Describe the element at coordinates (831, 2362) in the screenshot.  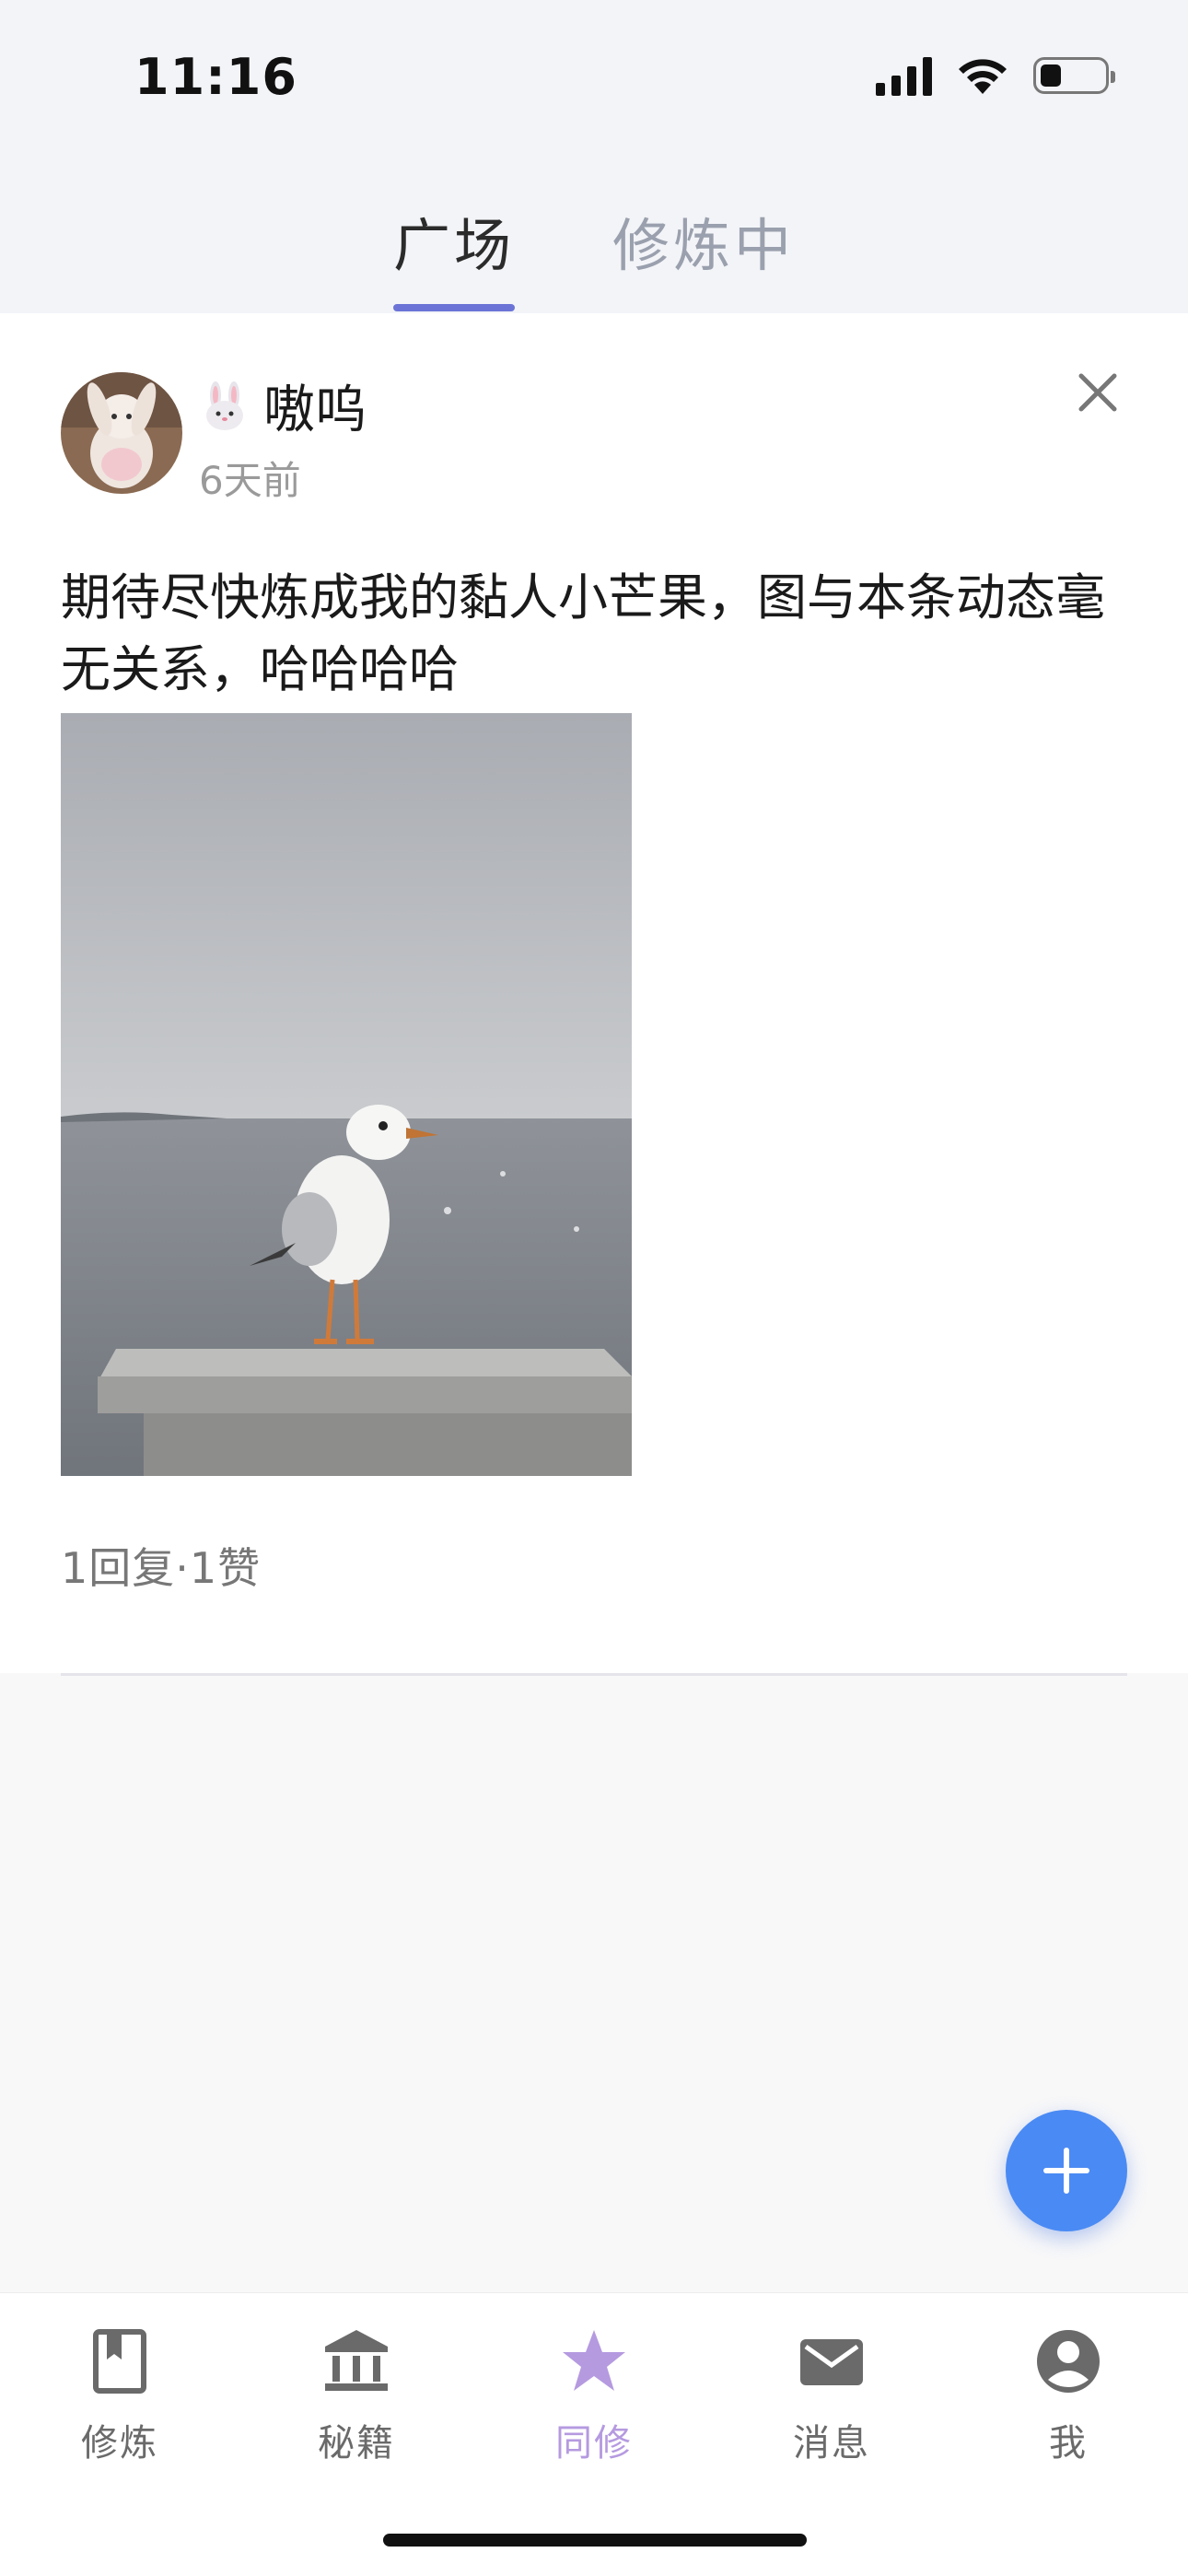
I see `mail-icon` at that location.